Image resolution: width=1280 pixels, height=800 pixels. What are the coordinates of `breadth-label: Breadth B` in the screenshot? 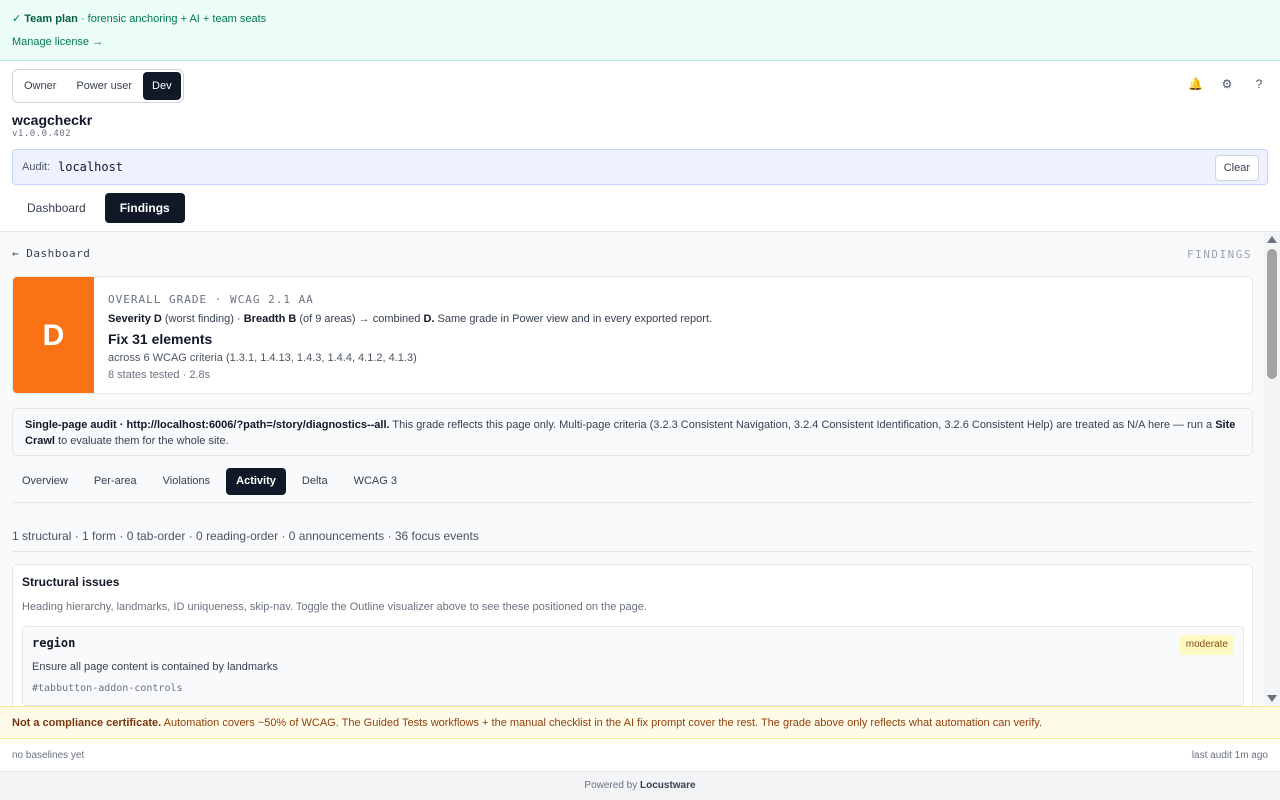 It's located at (270, 319).